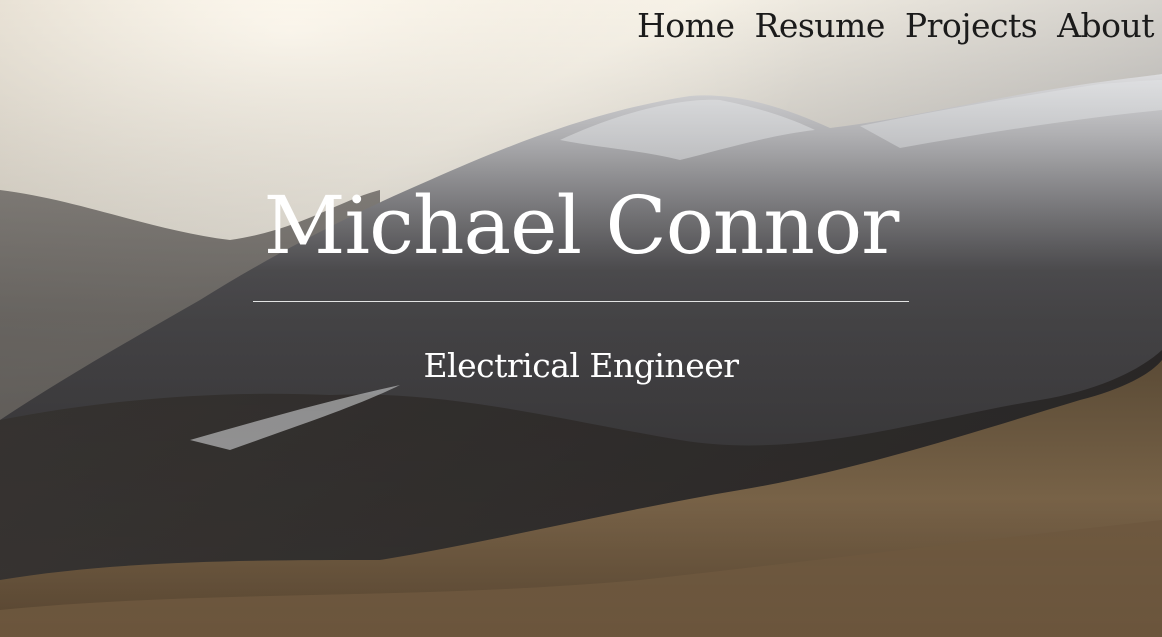 The height and width of the screenshot is (637, 1162). Describe the element at coordinates (686, 25) in the screenshot. I see `nav-link-home: Home` at that location.